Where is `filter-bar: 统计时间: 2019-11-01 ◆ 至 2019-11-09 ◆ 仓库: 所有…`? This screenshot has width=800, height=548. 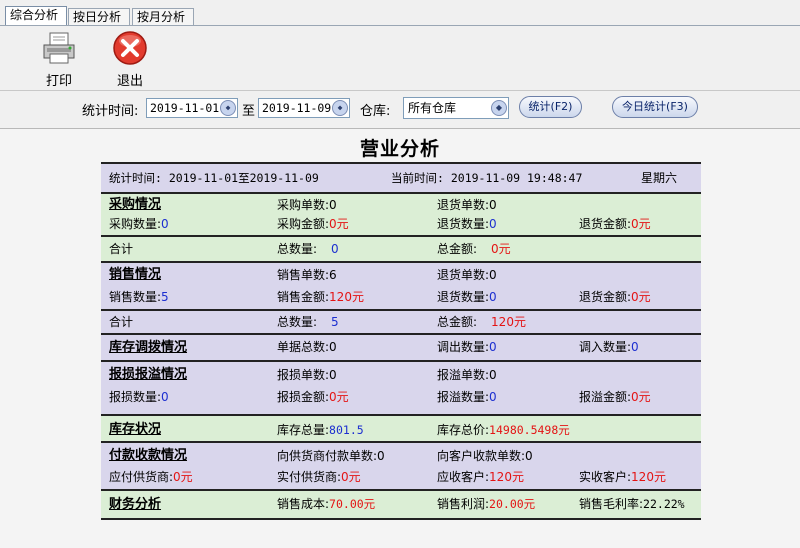 filter-bar: 统计时间: 2019-11-01 ◆ 至 2019-11-09 ◆ 仓库: 所有… is located at coordinates (400, 108).